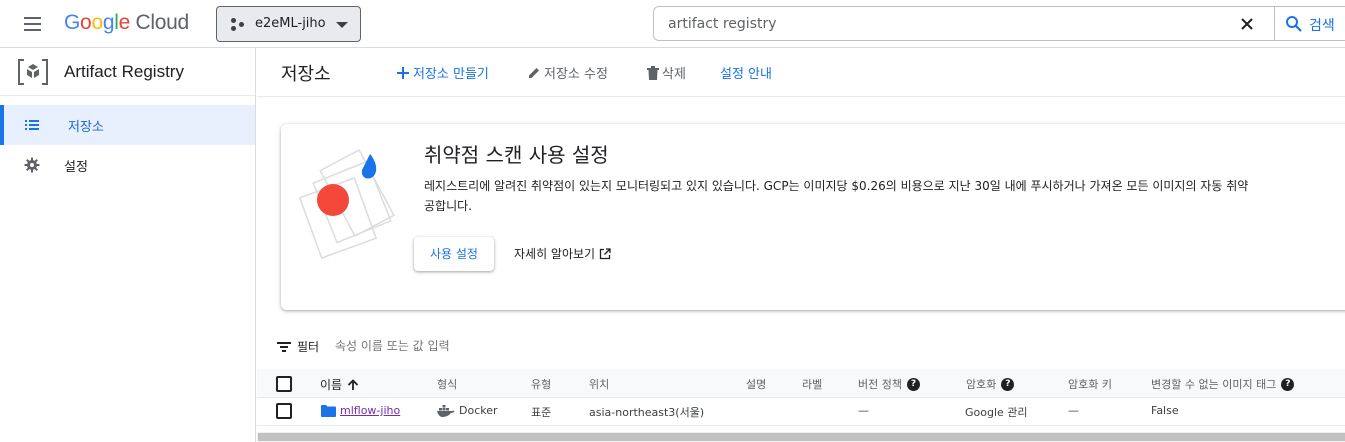  Describe the element at coordinates (674, 74) in the screenshot. I see `delete-label: 삭제` at that location.